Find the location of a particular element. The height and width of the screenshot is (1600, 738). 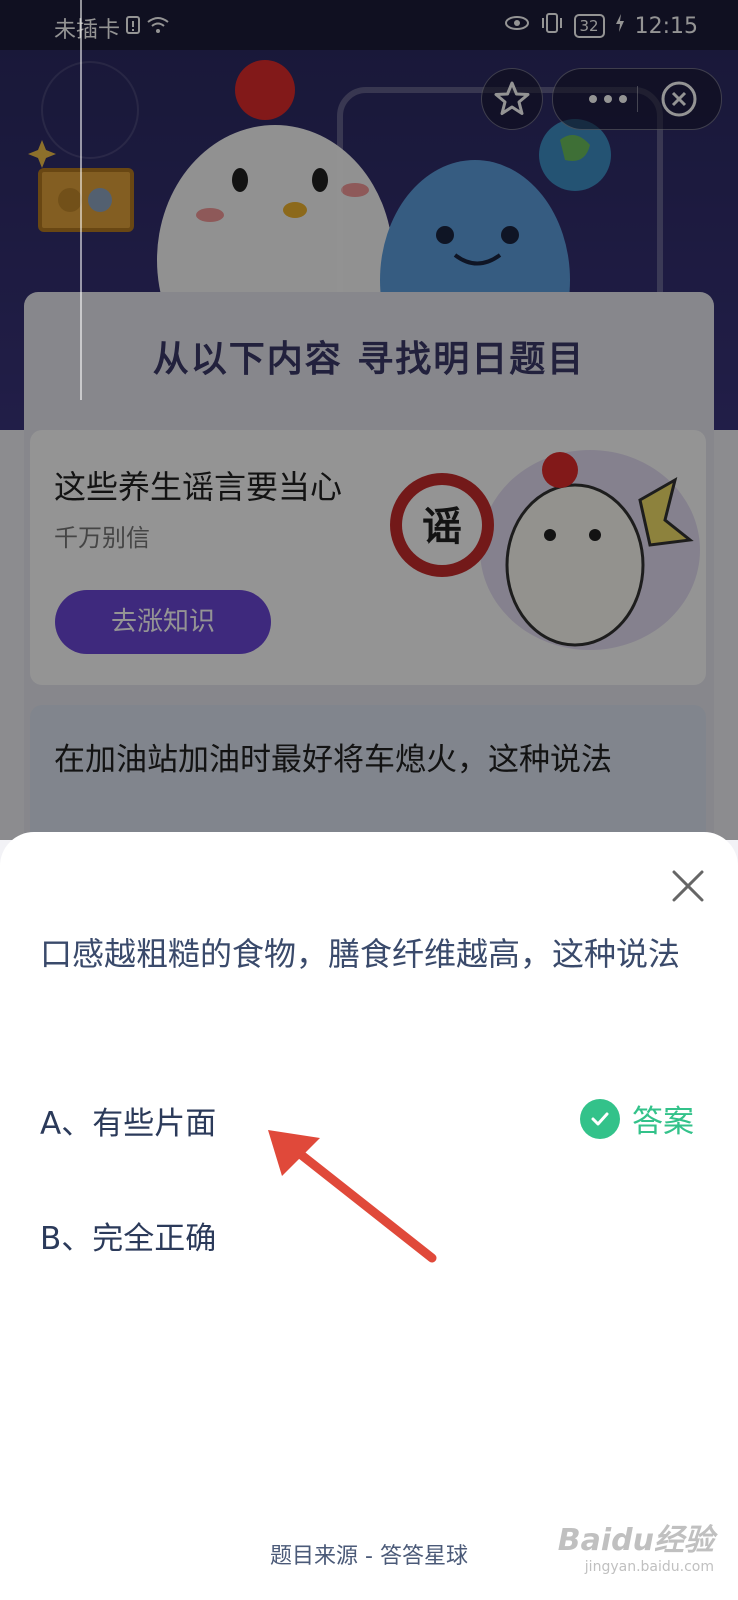

watermark-main: Baidu经验 is located at coordinates (635, 1540).